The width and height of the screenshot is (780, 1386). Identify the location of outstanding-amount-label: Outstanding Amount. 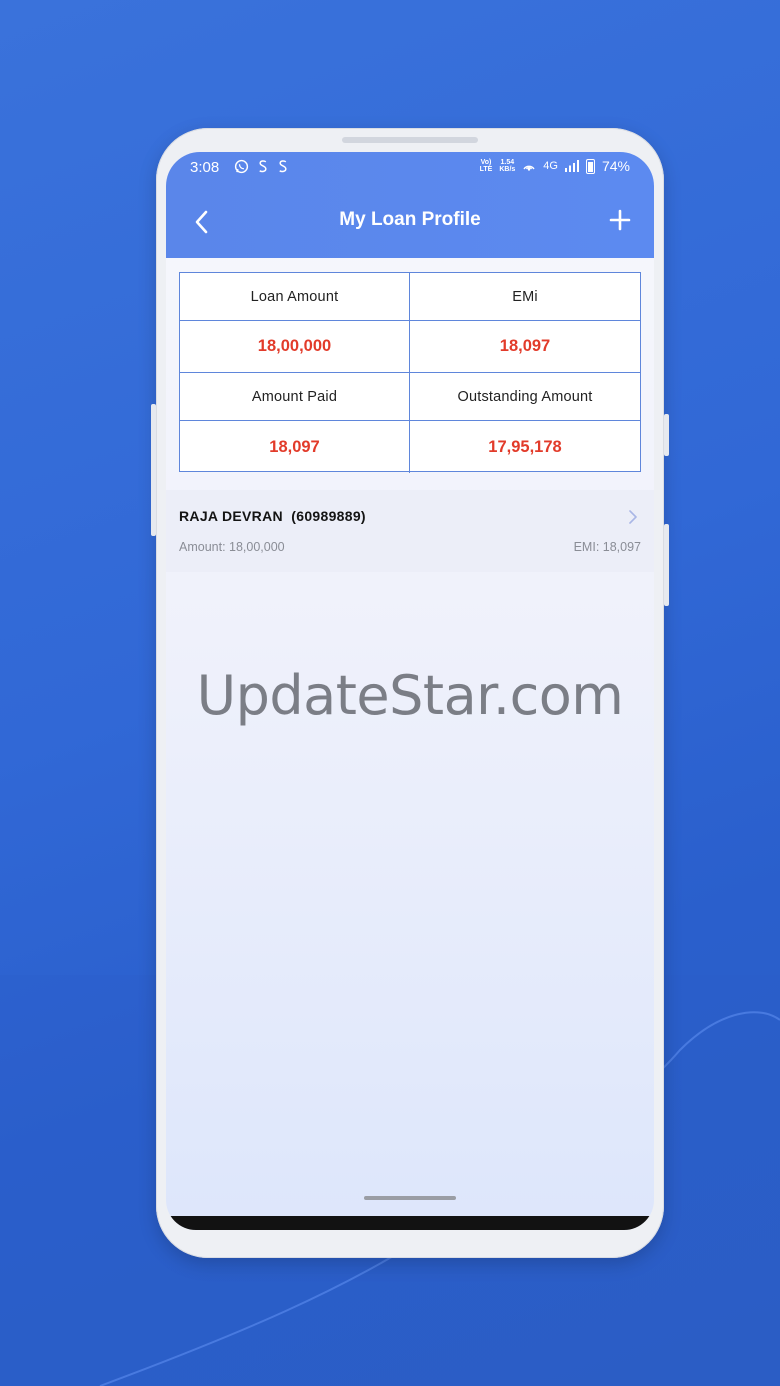
(525, 396).